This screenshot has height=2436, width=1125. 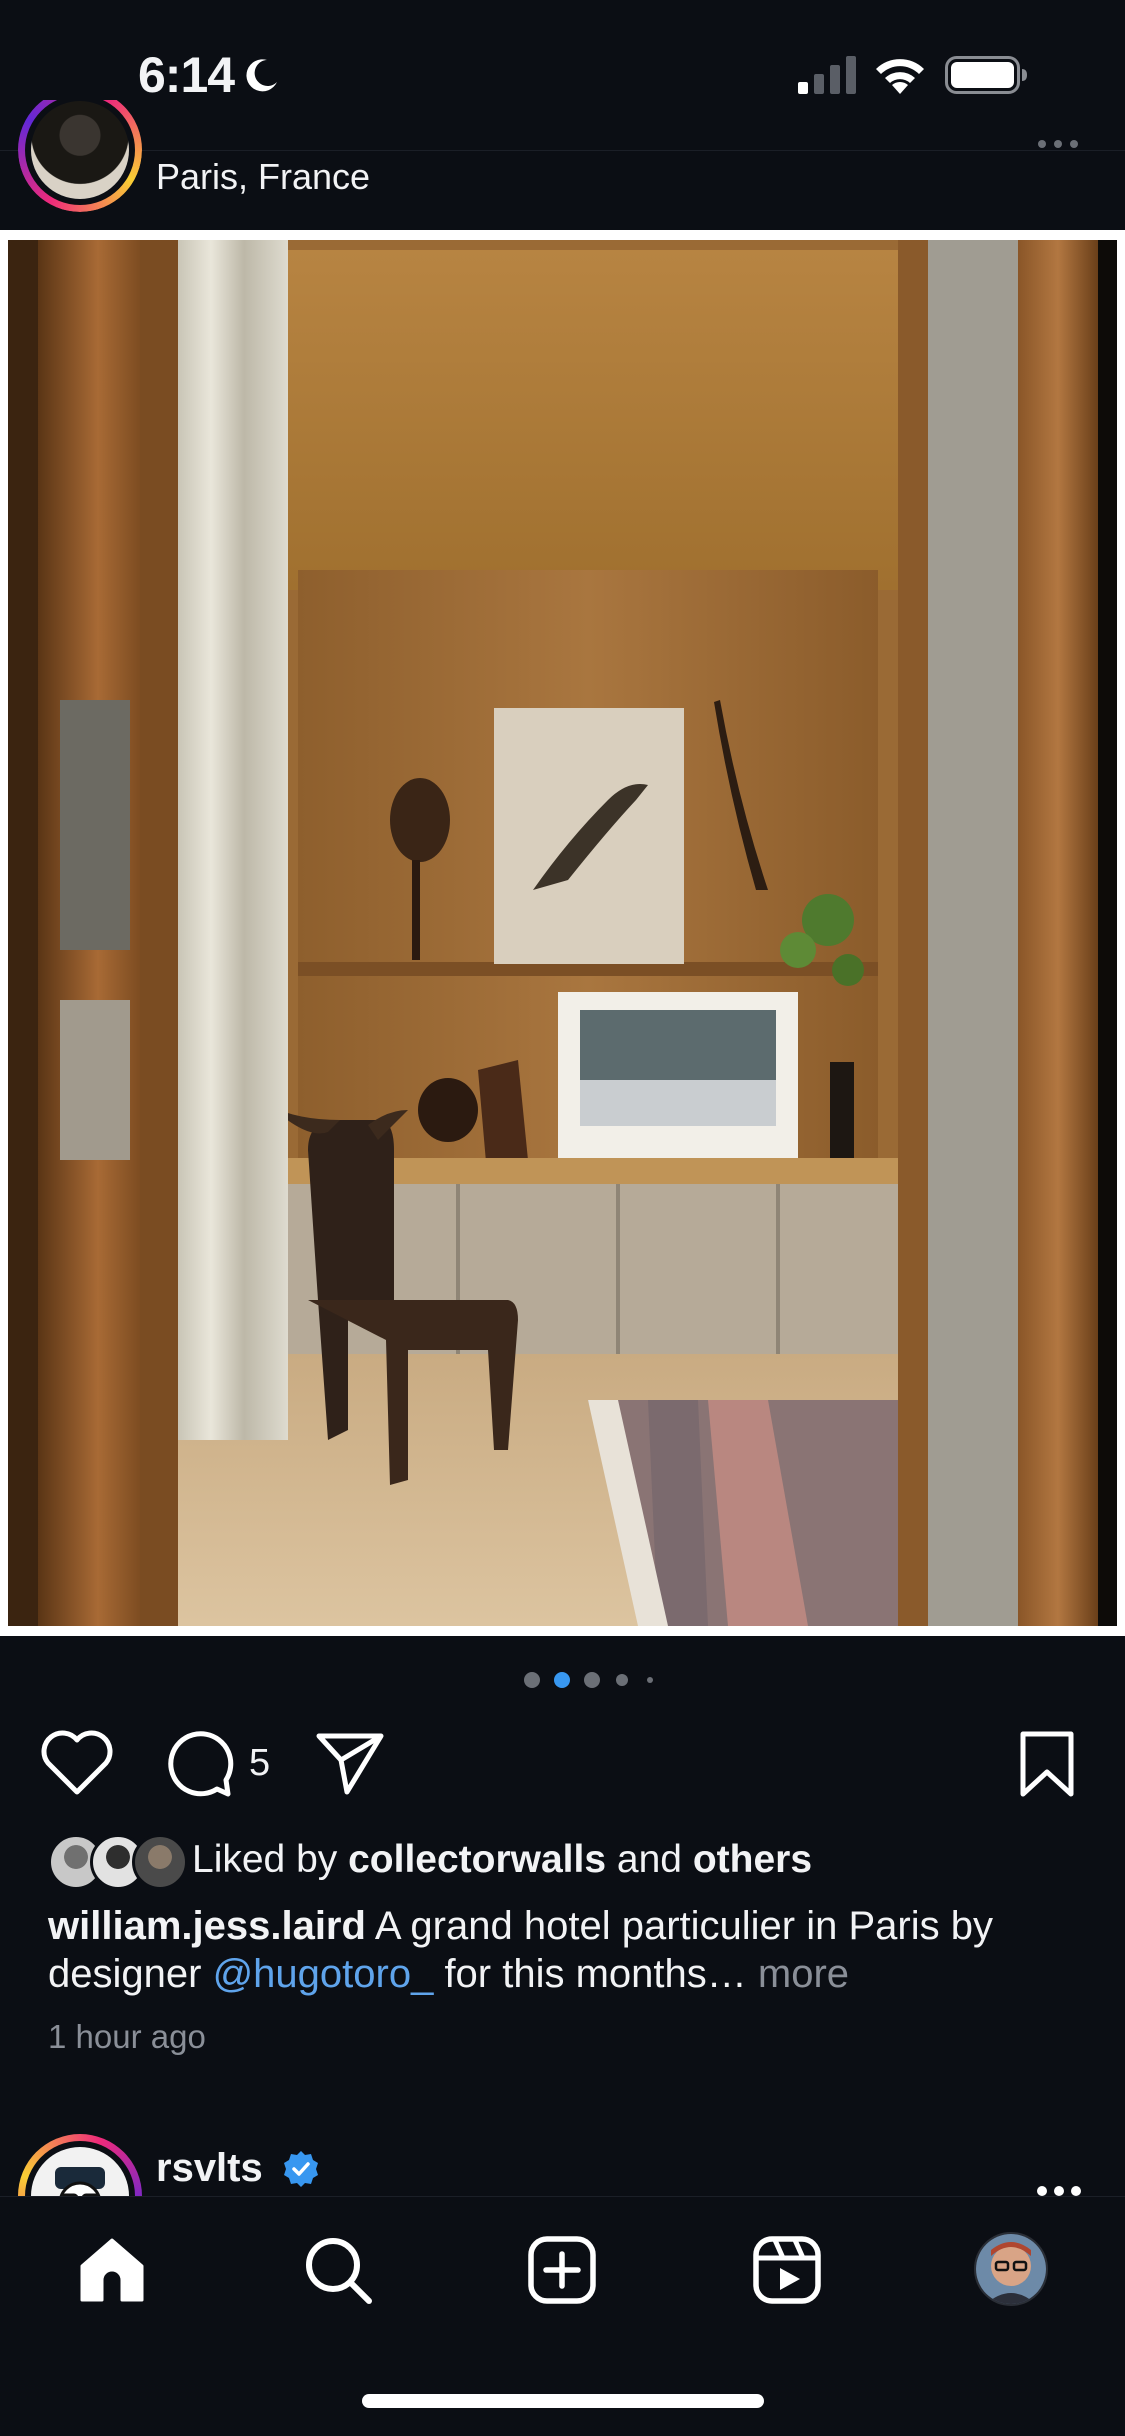 What do you see at coordinates (118, 1862) in the screenshot?
I see `likers-avatars` at bounding box center [118, 1862].